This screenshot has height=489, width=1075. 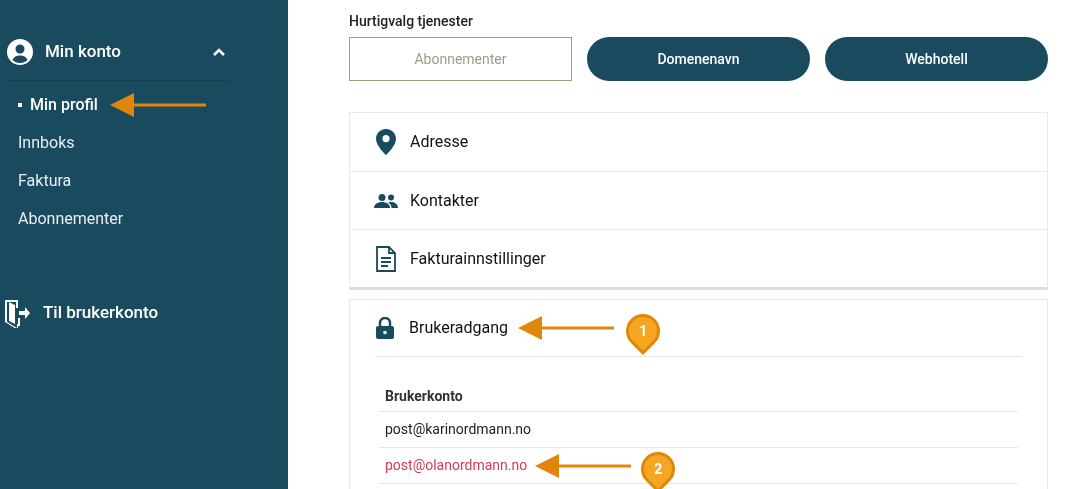 What do you see at coordinates (936, 59) in the screenshot?
I see `quick-service-button: Webhotell` at bounding box center [936, 59].